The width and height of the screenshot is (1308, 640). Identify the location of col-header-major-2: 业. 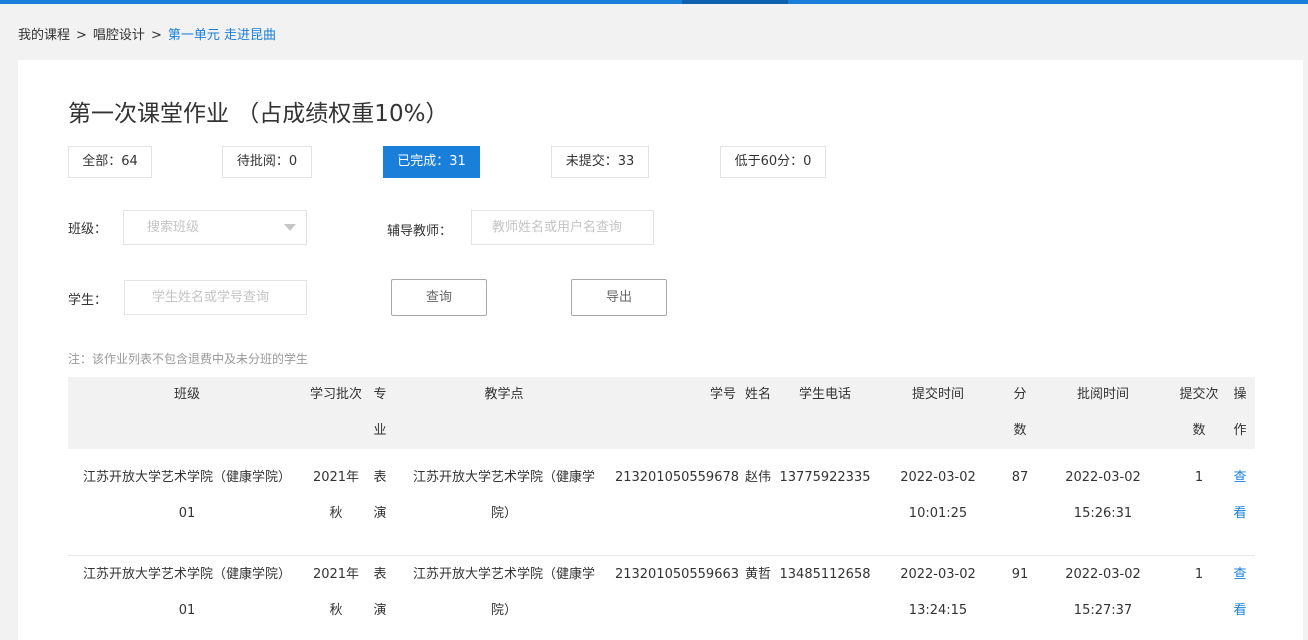
(380, 430).